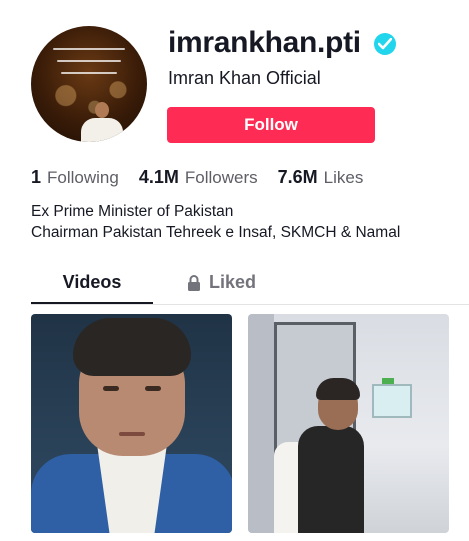 The height and width of the screenshot is (541, 469). I want to click on stat-following: 1 Following, so click(75, 177).